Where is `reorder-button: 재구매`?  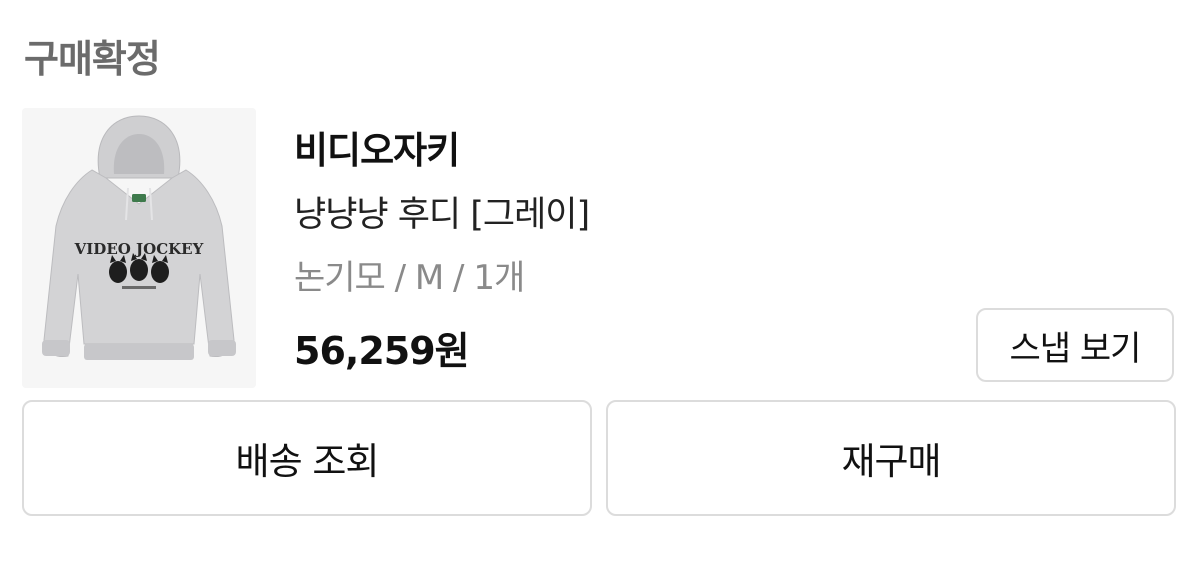
reorder-button: 재구매 is located at coordinates (891, 458).